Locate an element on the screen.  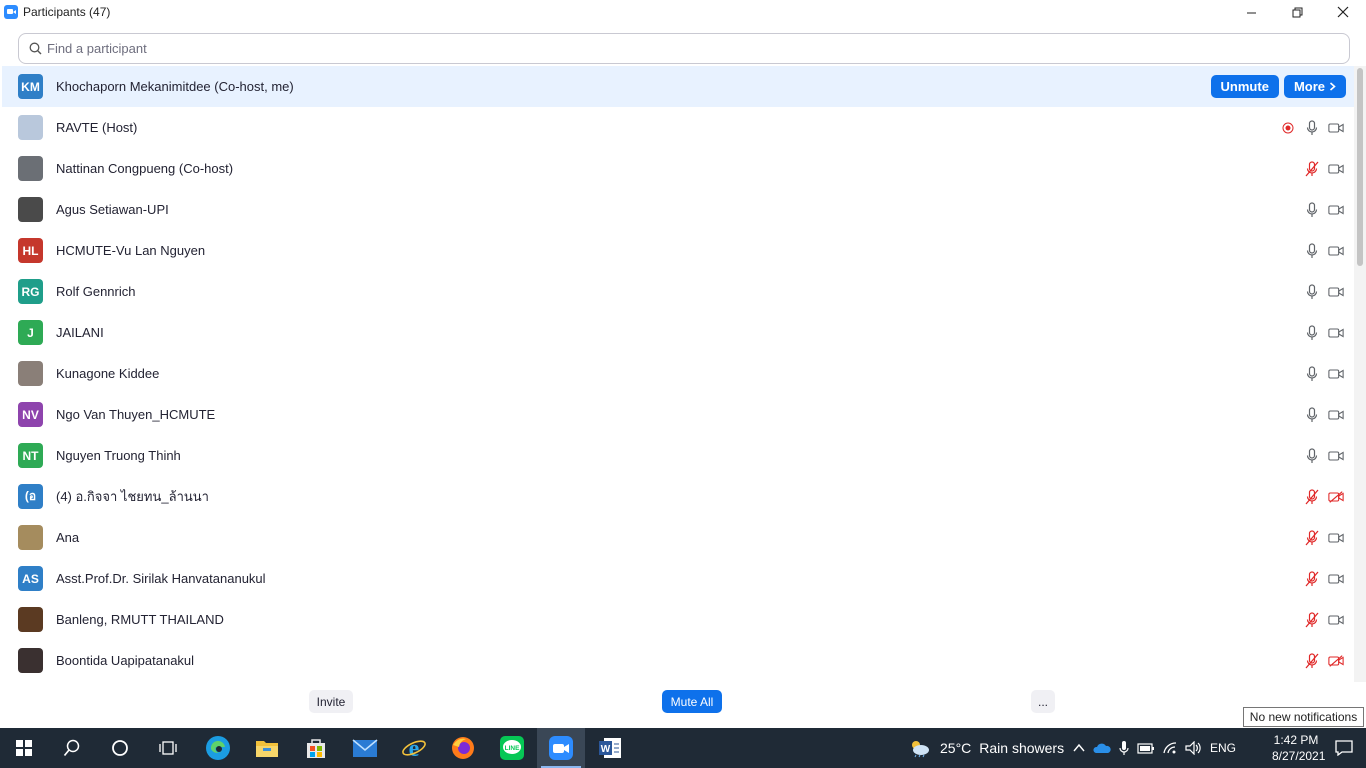
avatar: HL is located at coordinates (30, 250).